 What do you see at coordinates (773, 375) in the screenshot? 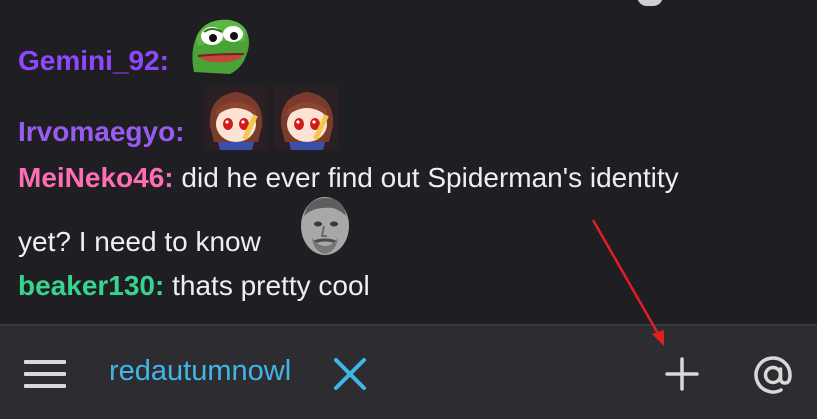
I see `at-sign-icon` at bounding box center [773, 375].